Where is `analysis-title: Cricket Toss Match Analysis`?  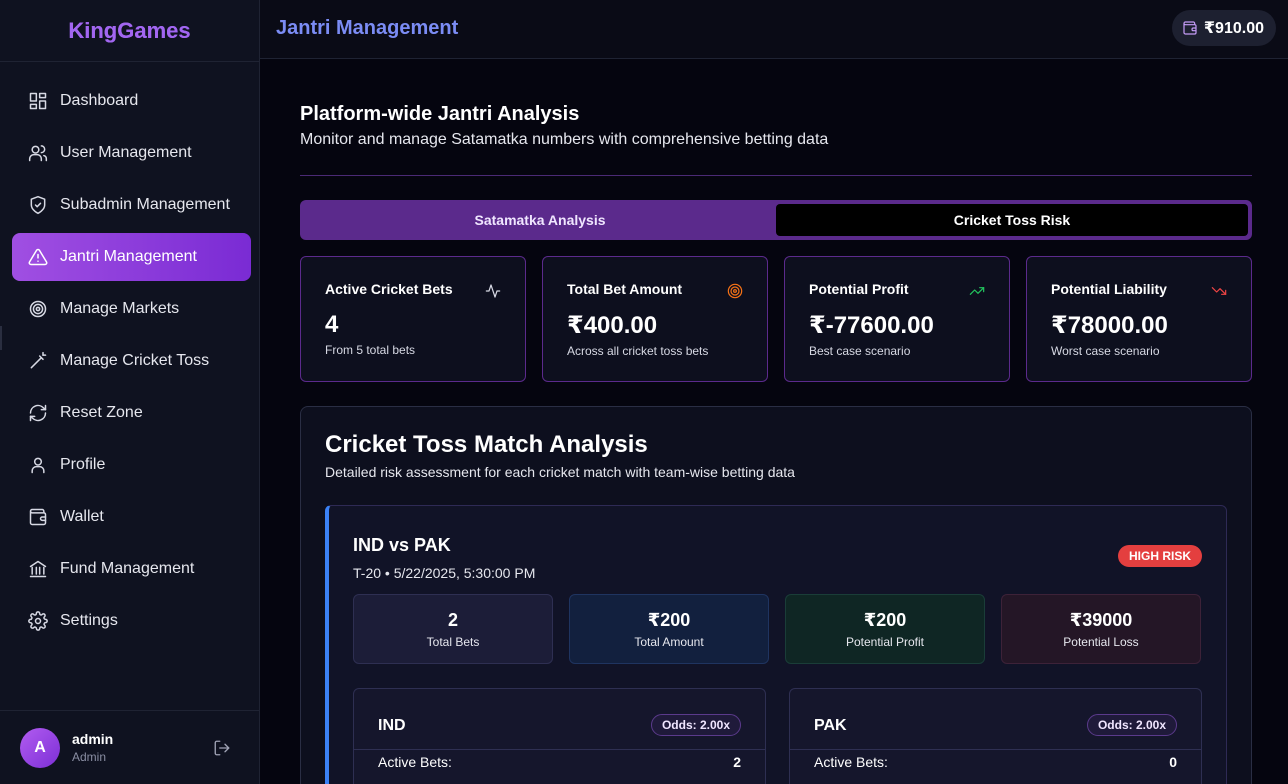
analysis-title: Cricket Toss Match Analysis is located at coordinates (486, 444).